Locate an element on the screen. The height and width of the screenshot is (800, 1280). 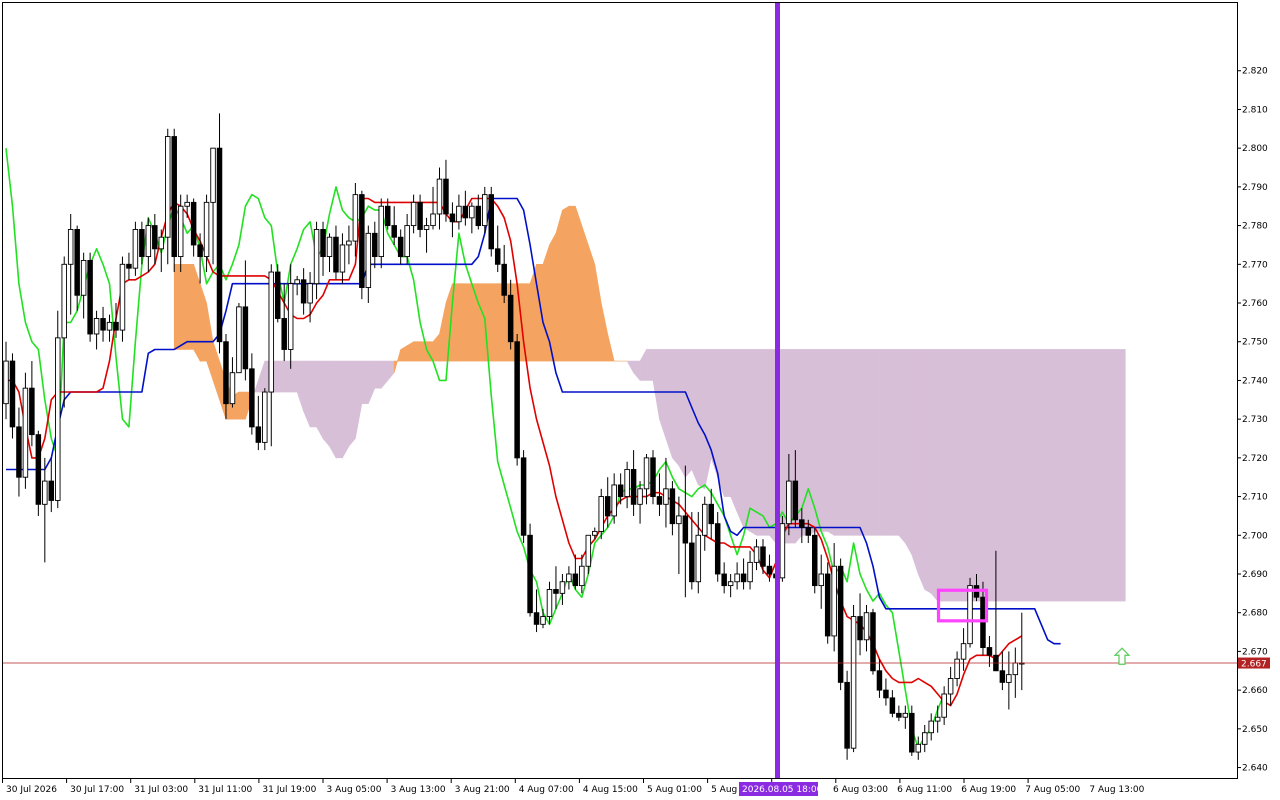
price-tick-label: 2.690 is located at coordinates (1255, 575).